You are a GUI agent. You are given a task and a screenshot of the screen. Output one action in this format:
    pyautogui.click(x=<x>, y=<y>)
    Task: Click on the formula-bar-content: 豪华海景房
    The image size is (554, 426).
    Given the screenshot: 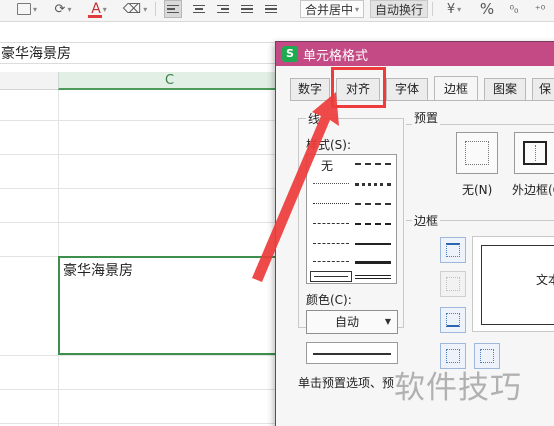 What is the action you would take?
    pyautogui.click(x=36, y=54)
    